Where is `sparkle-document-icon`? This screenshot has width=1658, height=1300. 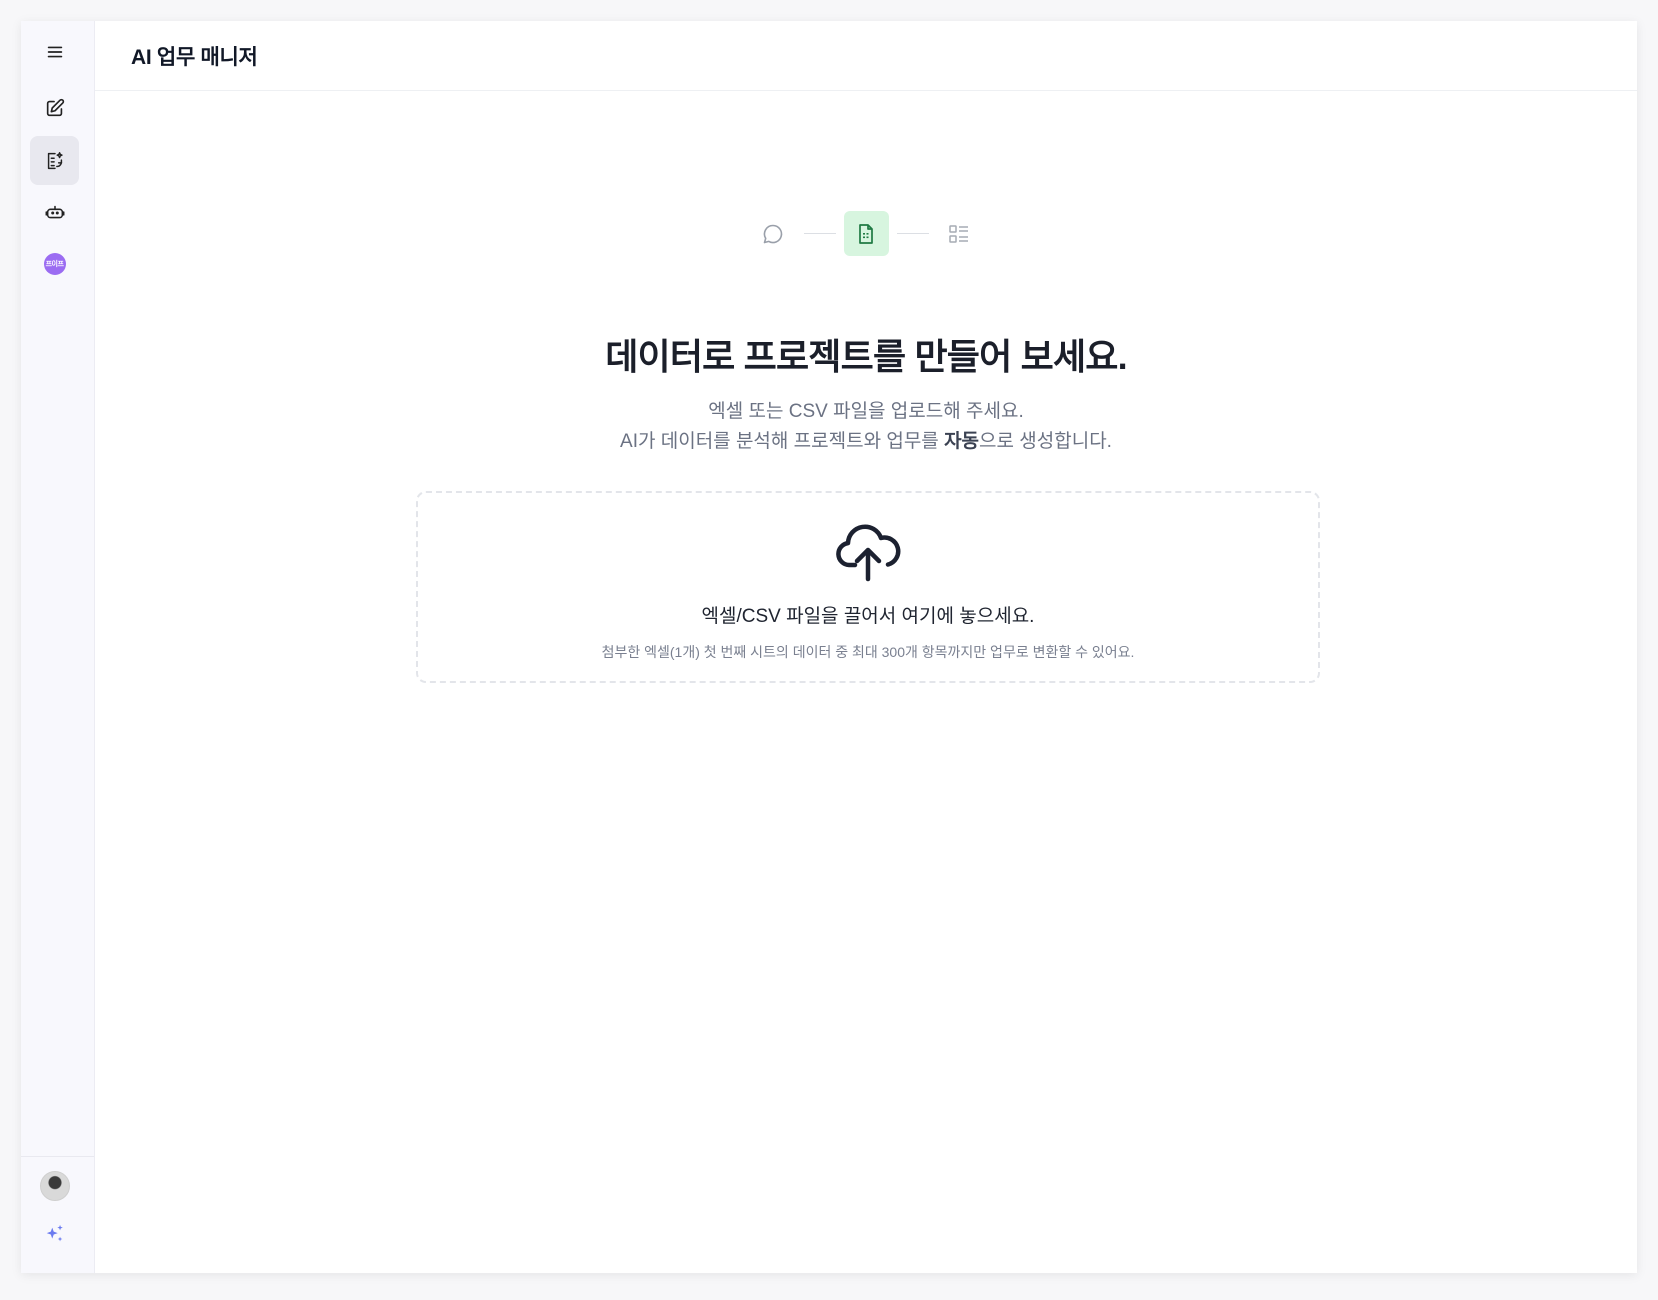
sparkle-document-icon is located at coordinates (55, 160).